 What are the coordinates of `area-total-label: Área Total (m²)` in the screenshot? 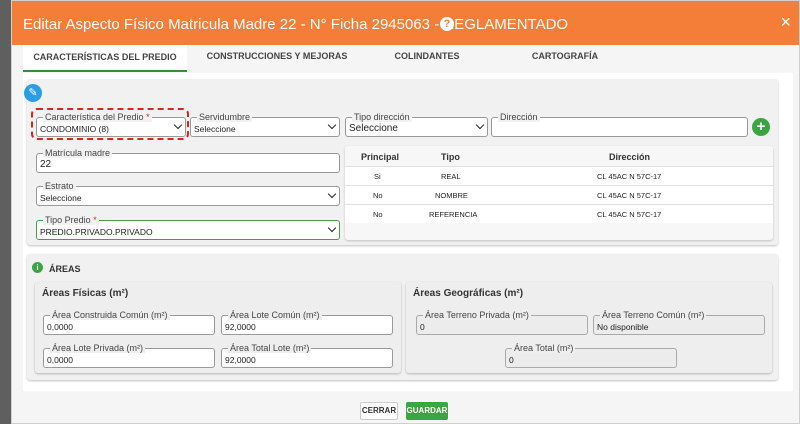 It's located at (544, 348).